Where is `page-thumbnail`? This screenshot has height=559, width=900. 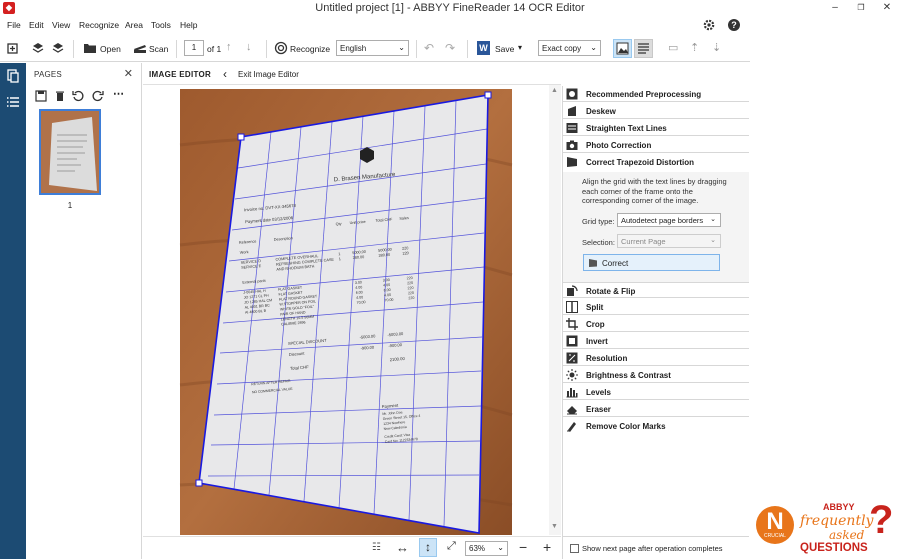 page-thumbnail is located at coordinates (70, 152).